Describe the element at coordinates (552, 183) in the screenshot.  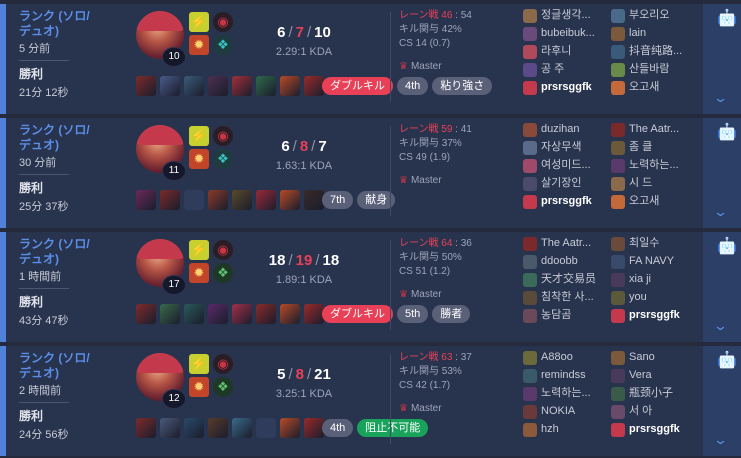
I see `participant: 살기장인` at that location.